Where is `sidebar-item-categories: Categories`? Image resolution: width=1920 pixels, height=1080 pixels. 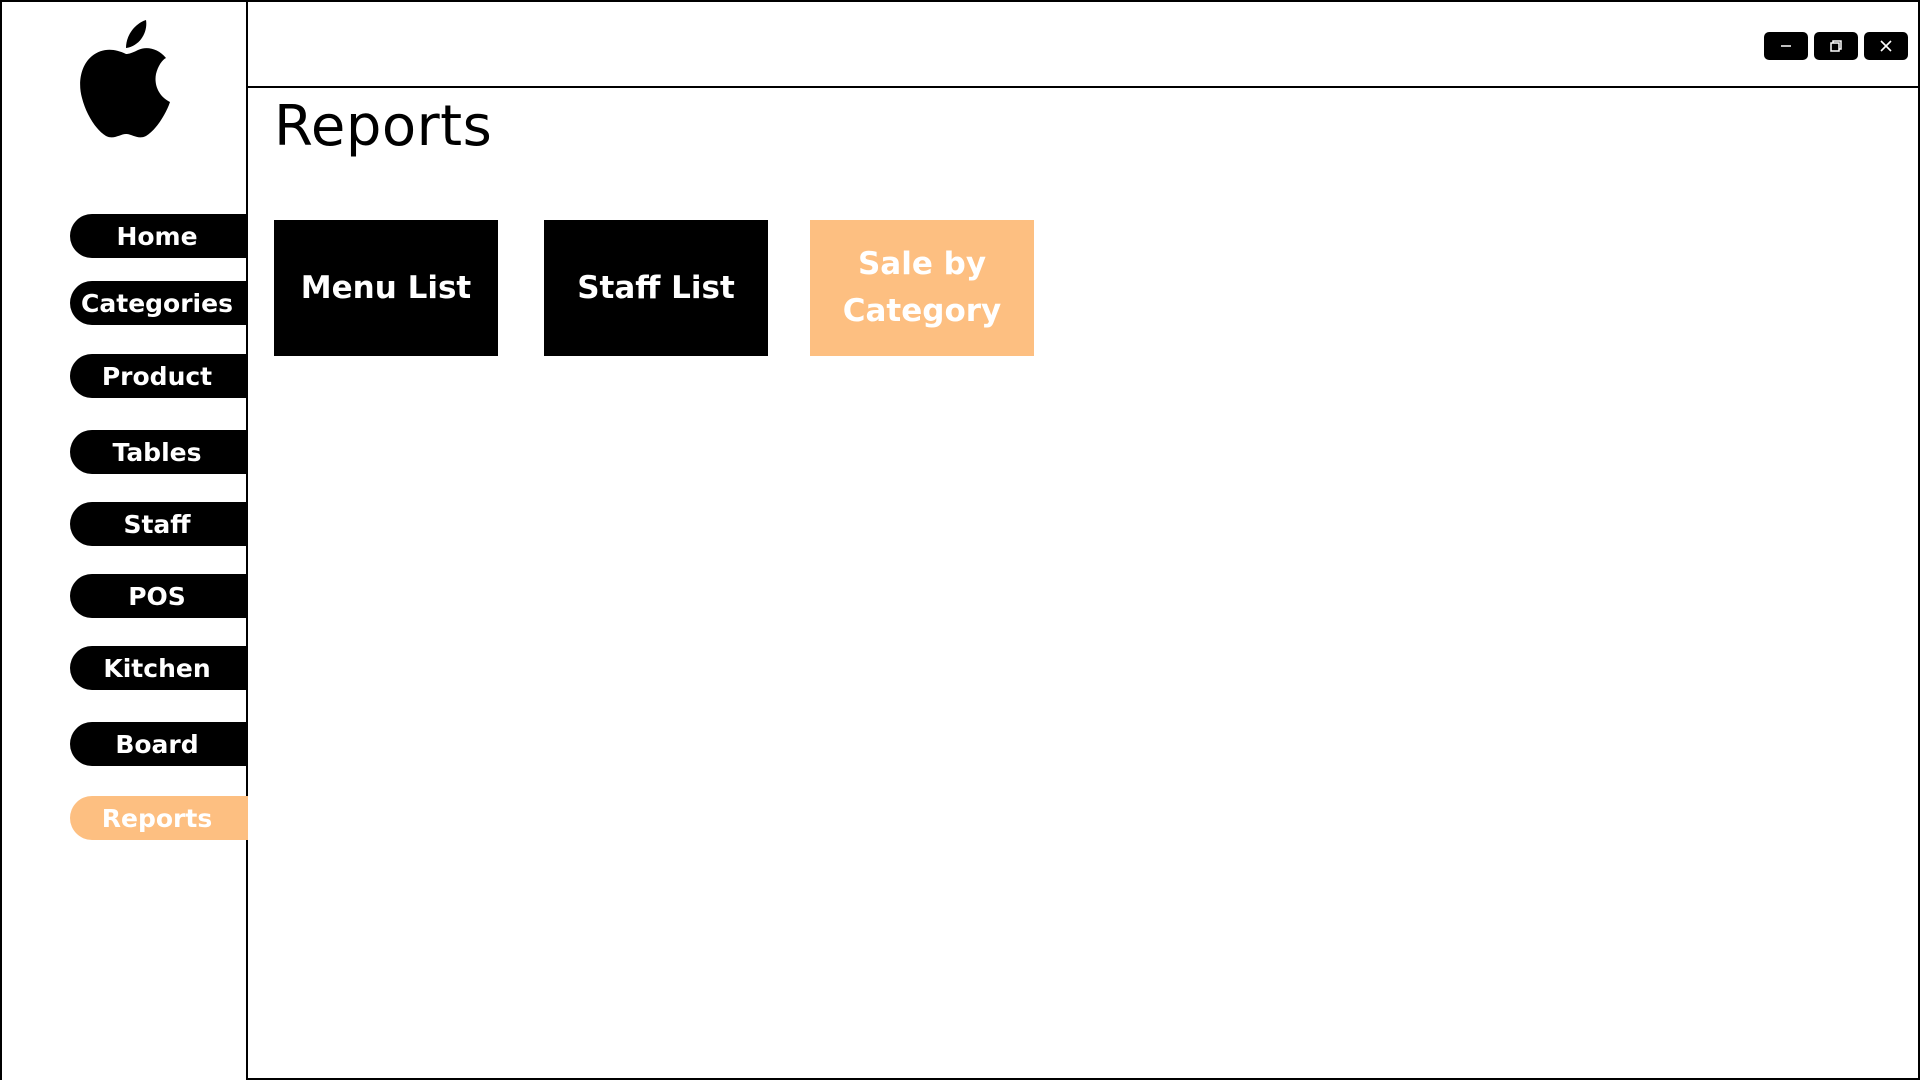
sidebar-item-categories: Categories is located at coordinates (159, 303).